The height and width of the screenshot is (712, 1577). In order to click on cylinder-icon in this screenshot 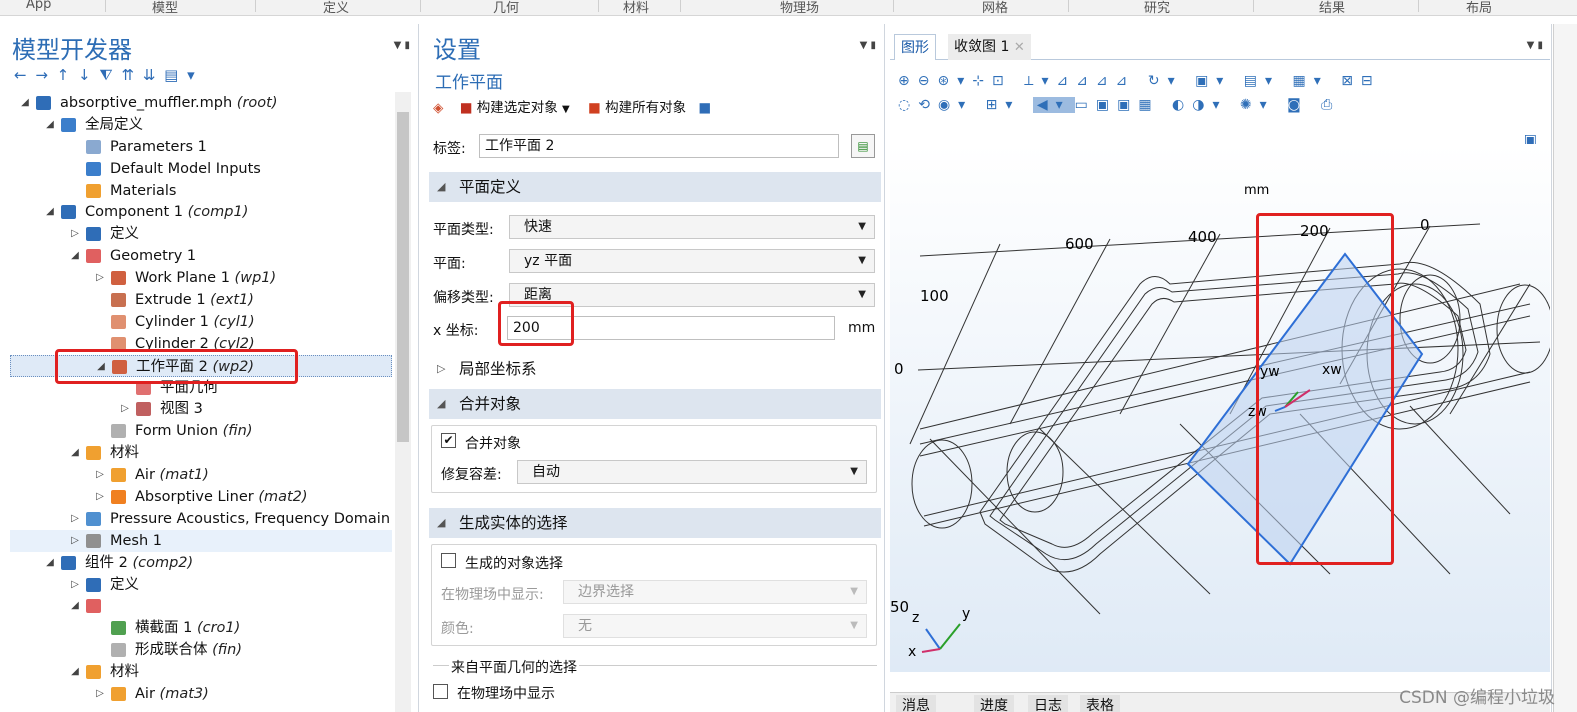, I will do `click(118, 321)`.